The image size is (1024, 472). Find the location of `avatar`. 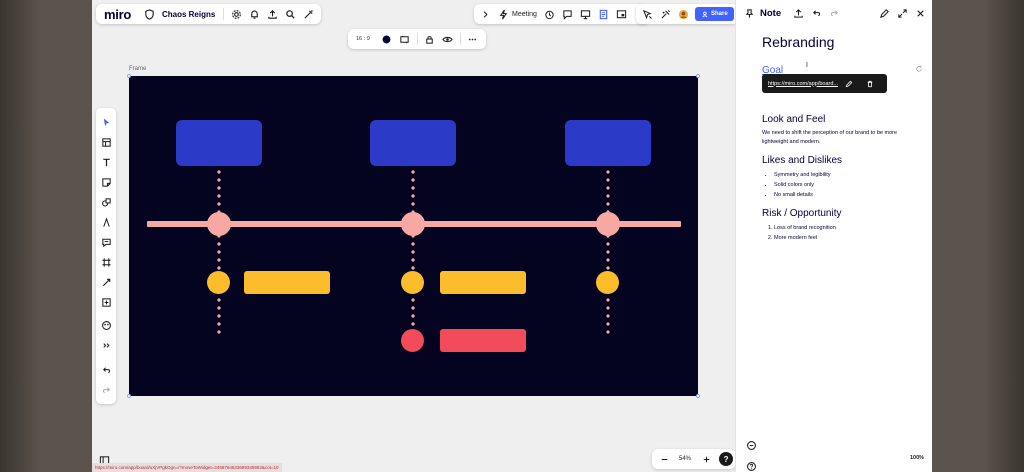

avatar is located at coordinates (683, 14).